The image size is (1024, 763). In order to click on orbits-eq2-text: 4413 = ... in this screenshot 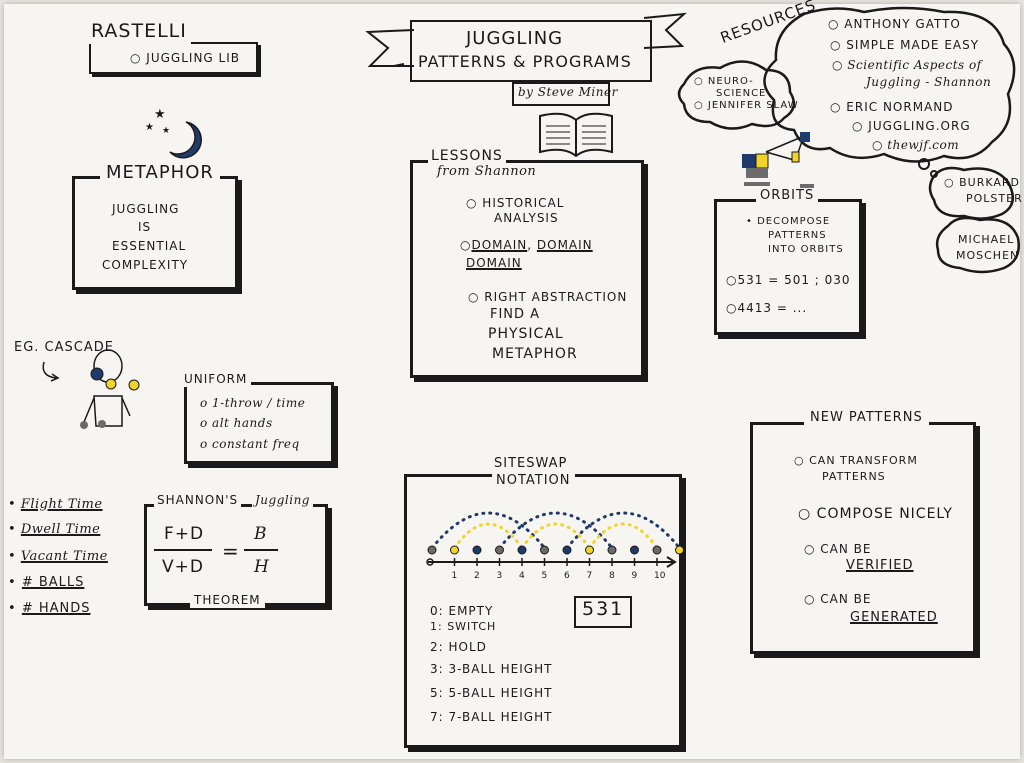, I will do `click(772, 308)`.